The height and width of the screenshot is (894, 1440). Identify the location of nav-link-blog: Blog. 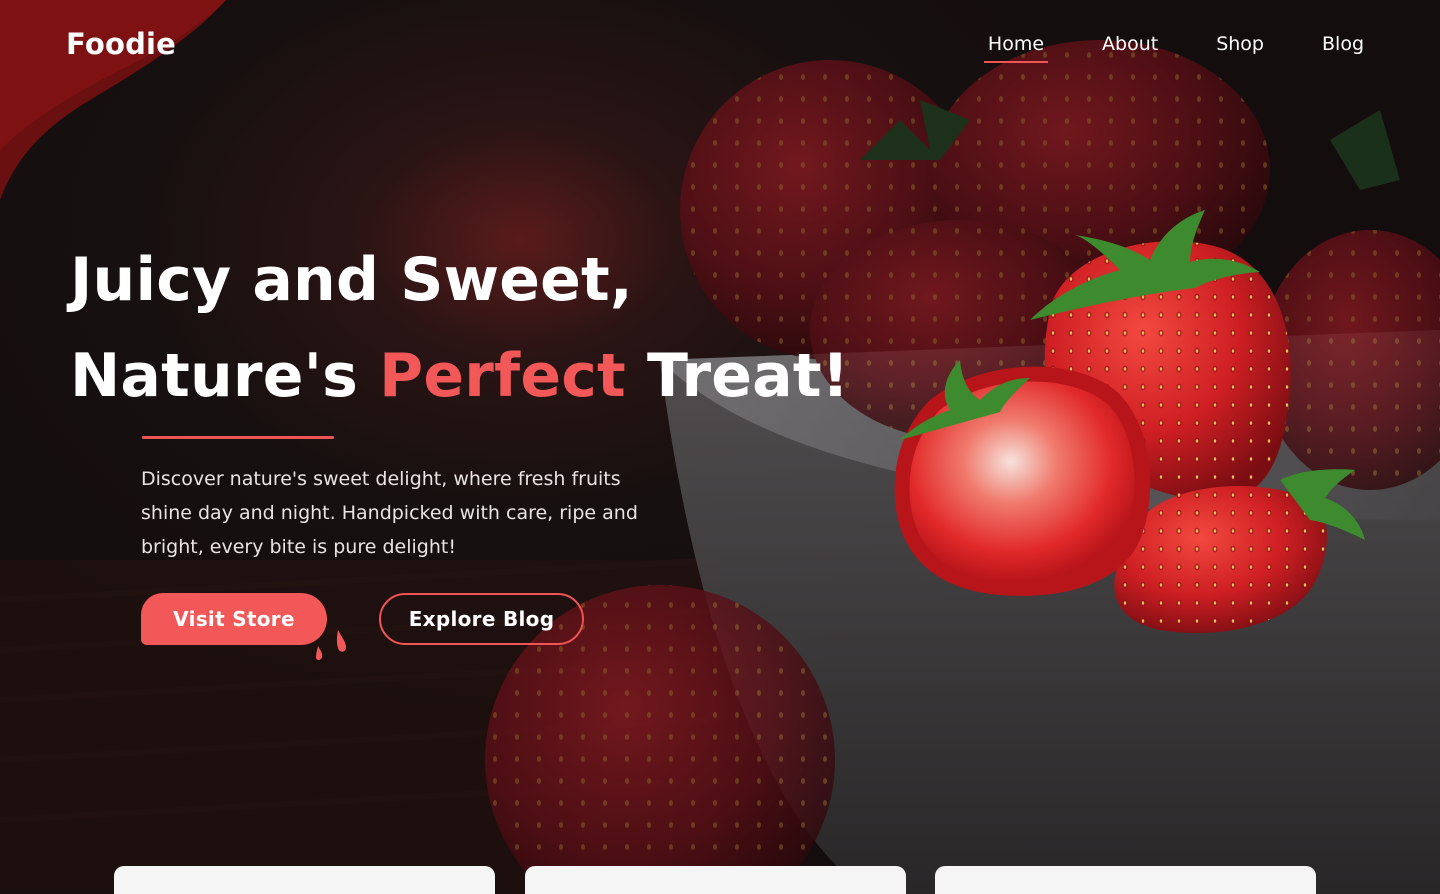
(1343, 48).